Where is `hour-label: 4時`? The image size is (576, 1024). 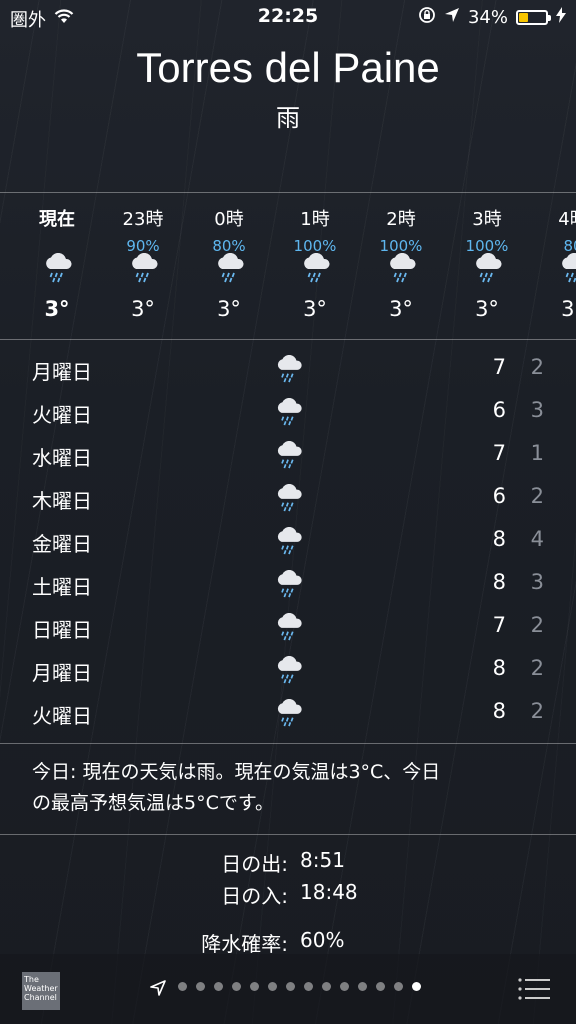
hour-label: 4時 is located at coordinates (567, 219).